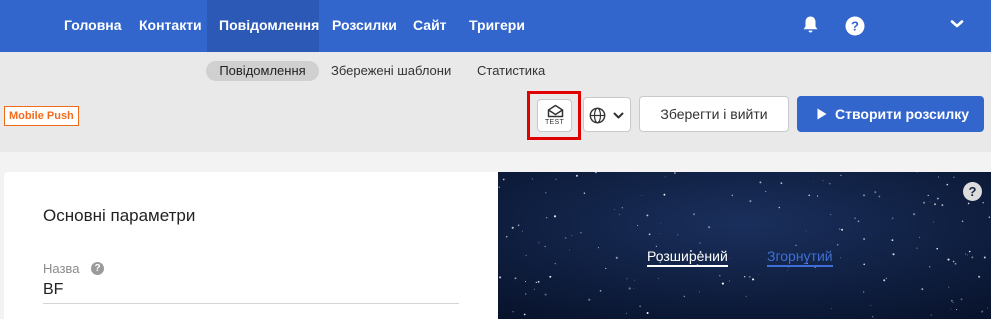 The height and width of the screenshot is (319, 991). Describe the element at coordinates (41, 116) in the screenshot. I see `channel-badge: Mobile Push` at that location.